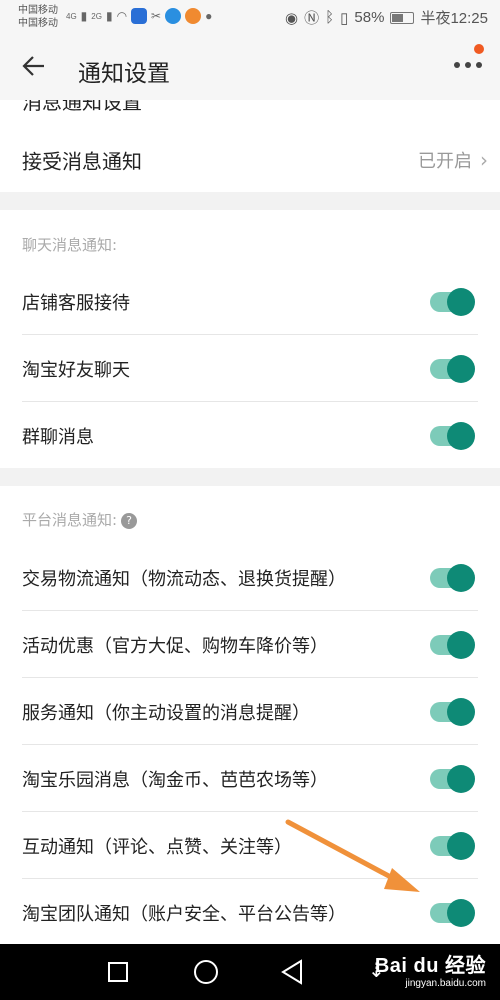  Describe the element at coordinates (175, 780) in the screenshot. I see `setting-label: 淘宝乐园消息（淘金币、芭芭农场等）` at that location.